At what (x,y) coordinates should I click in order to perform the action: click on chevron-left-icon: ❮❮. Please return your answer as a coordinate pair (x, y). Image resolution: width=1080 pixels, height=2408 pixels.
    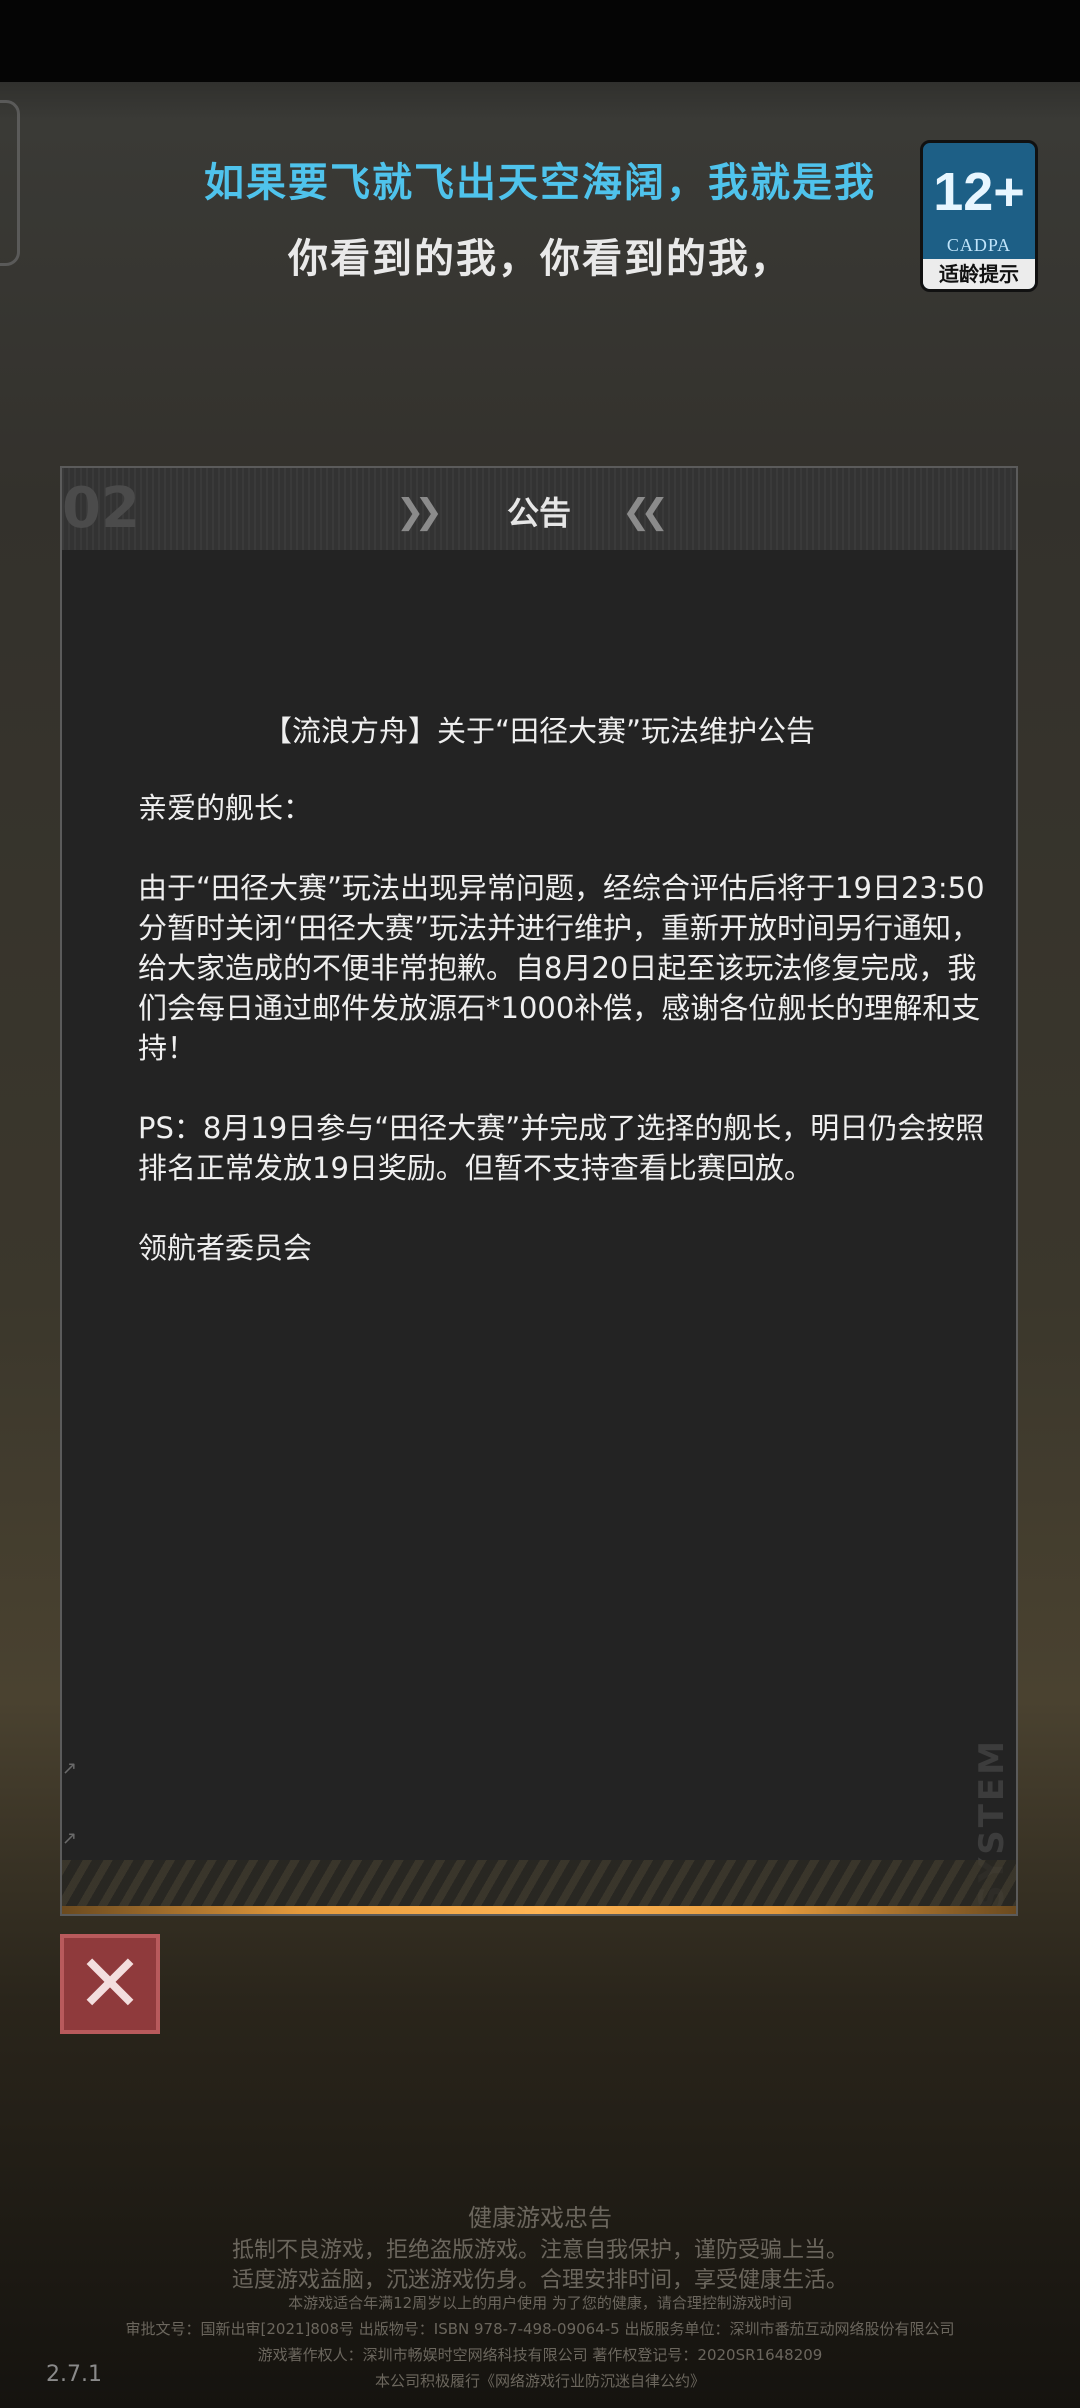
    Looking at the image, I should click on (645, 512).